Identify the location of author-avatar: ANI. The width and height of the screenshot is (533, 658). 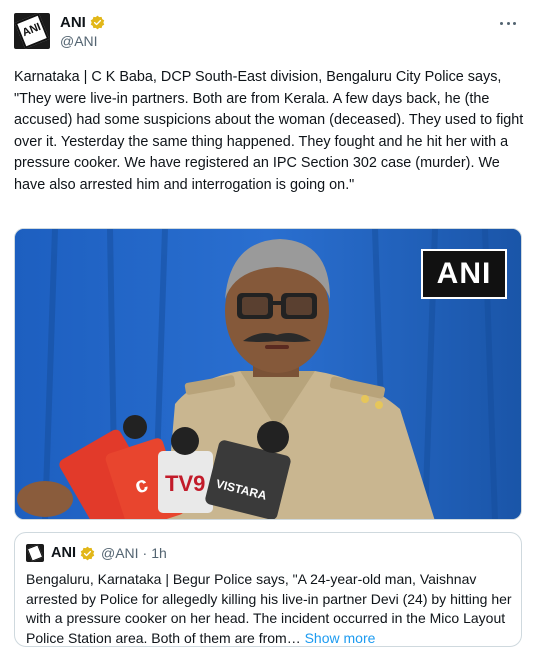
(32, 31).